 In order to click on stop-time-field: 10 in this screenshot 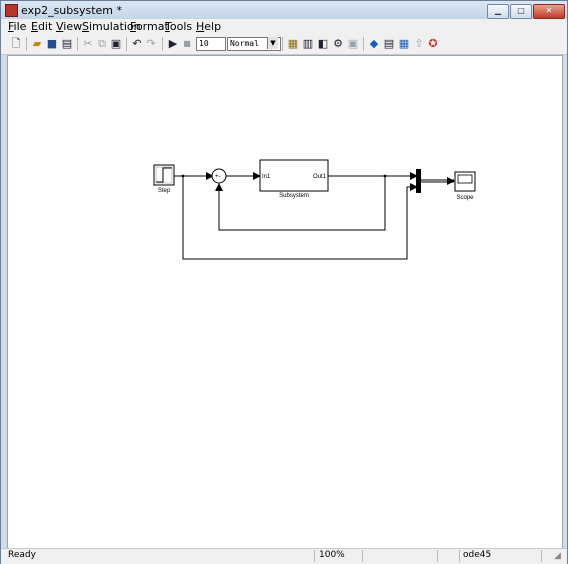, I will do `click(211, 44)`.